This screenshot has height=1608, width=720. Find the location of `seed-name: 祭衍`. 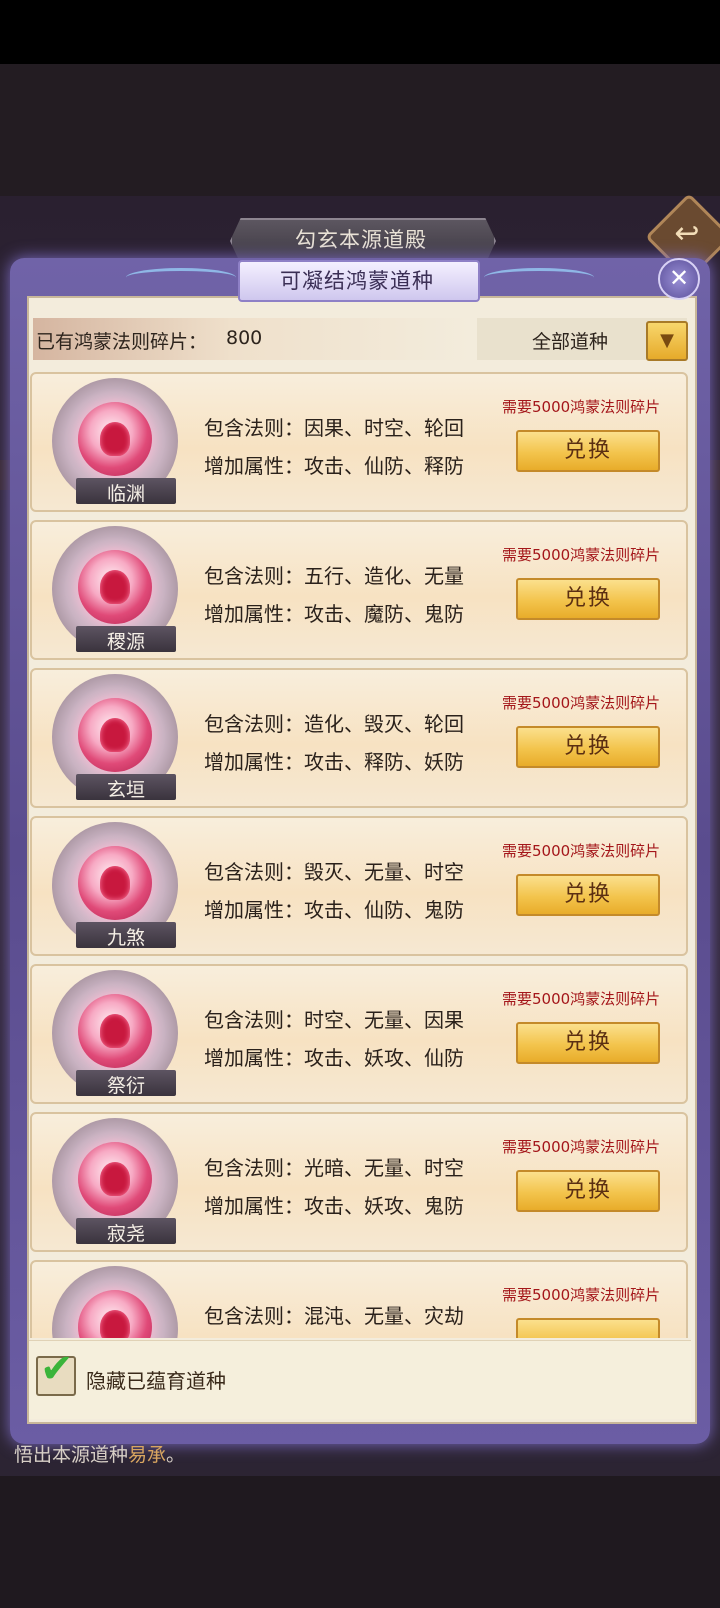

seed-name: 祭衍 is located at coordinates (125, 1086).